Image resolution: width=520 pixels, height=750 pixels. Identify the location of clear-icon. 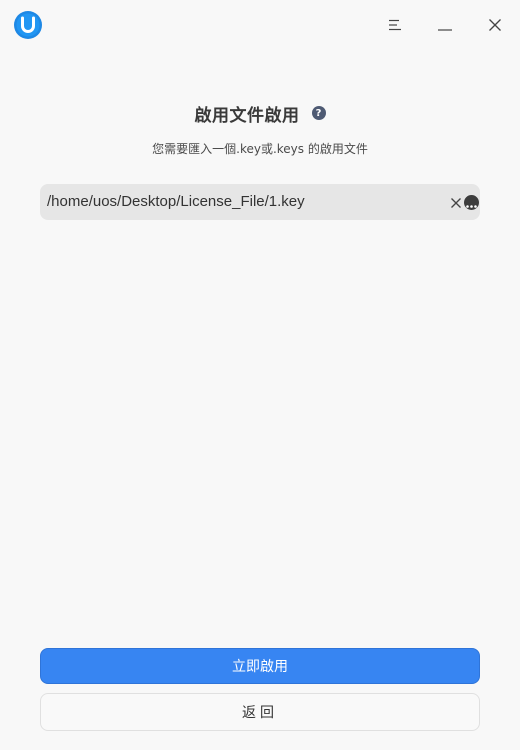
(456, 202).